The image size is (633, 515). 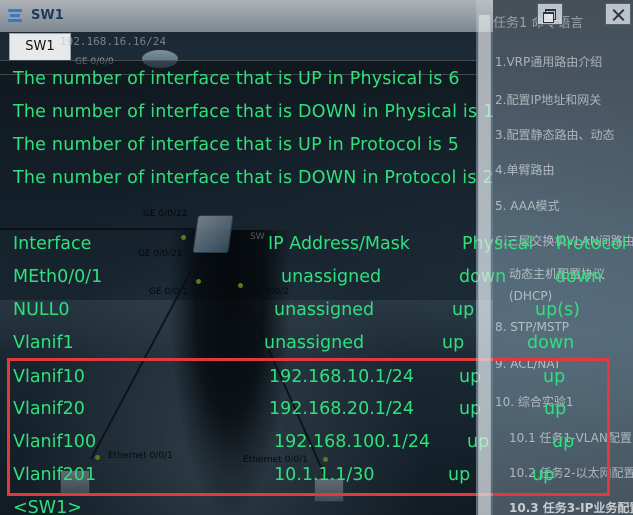 What do you see at coordinates (113, 41) in the screenshot?
I see `ghost-ip-label: 192.168.16.16/24` at bounding box center [113, 41].